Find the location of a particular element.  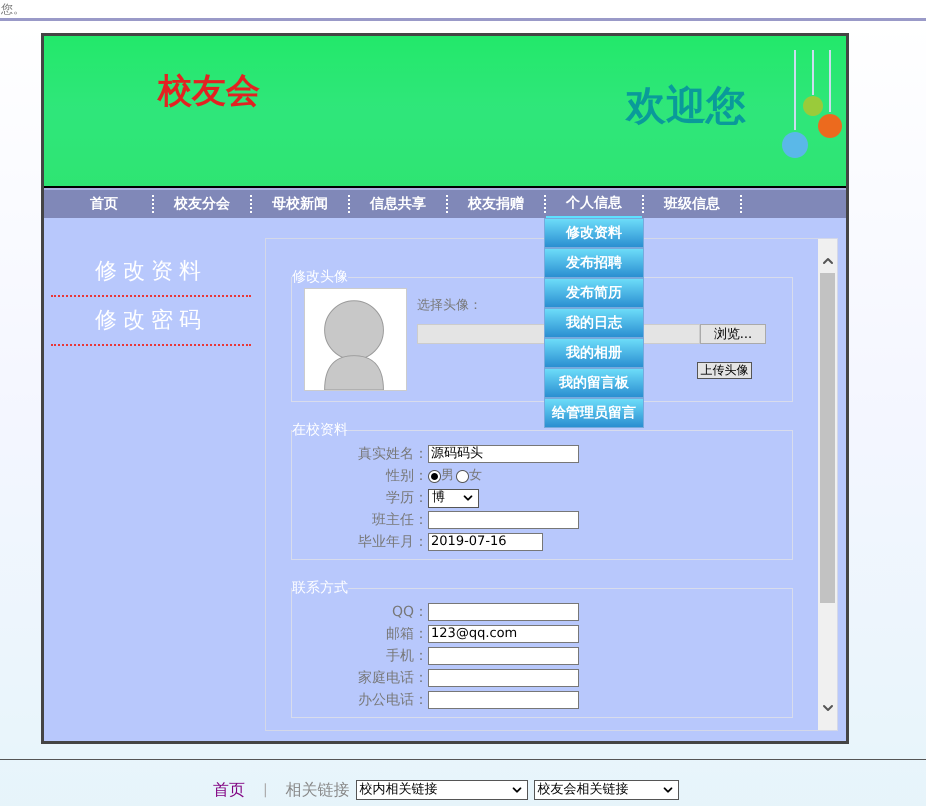

links-label: 相关链接 is located at coordinates (318, 790).